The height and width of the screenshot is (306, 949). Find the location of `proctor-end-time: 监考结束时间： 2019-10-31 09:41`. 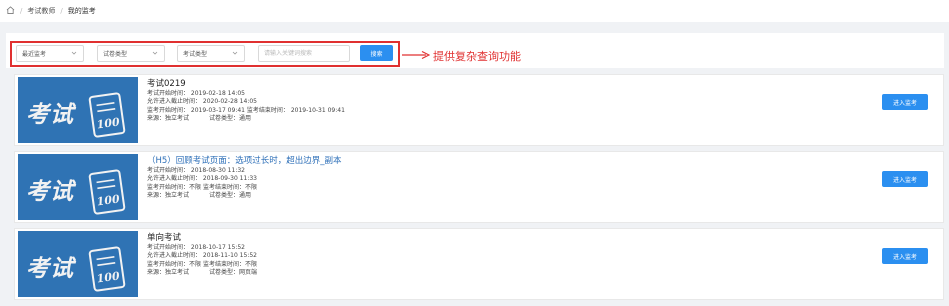

proctor-end-time: 监考结束时间： 2019-10-31 09:41 is located at coordinates (295, 110).